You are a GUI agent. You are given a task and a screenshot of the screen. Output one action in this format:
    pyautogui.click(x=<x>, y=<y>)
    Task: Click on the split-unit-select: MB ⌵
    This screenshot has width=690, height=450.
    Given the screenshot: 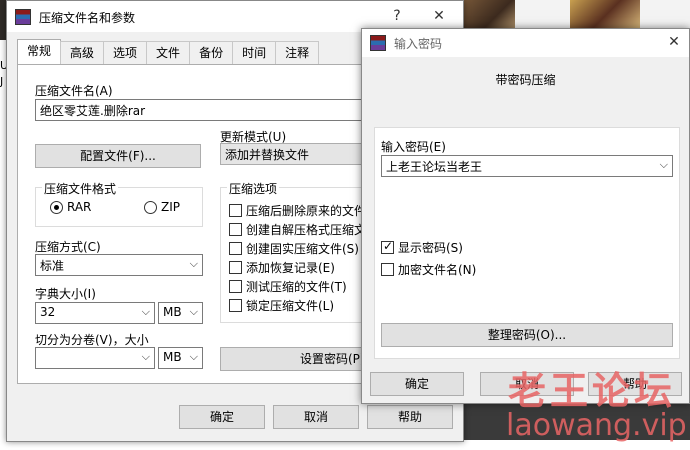 What is the action you would take?
    pyautogui.click(x=180, y=358)
    